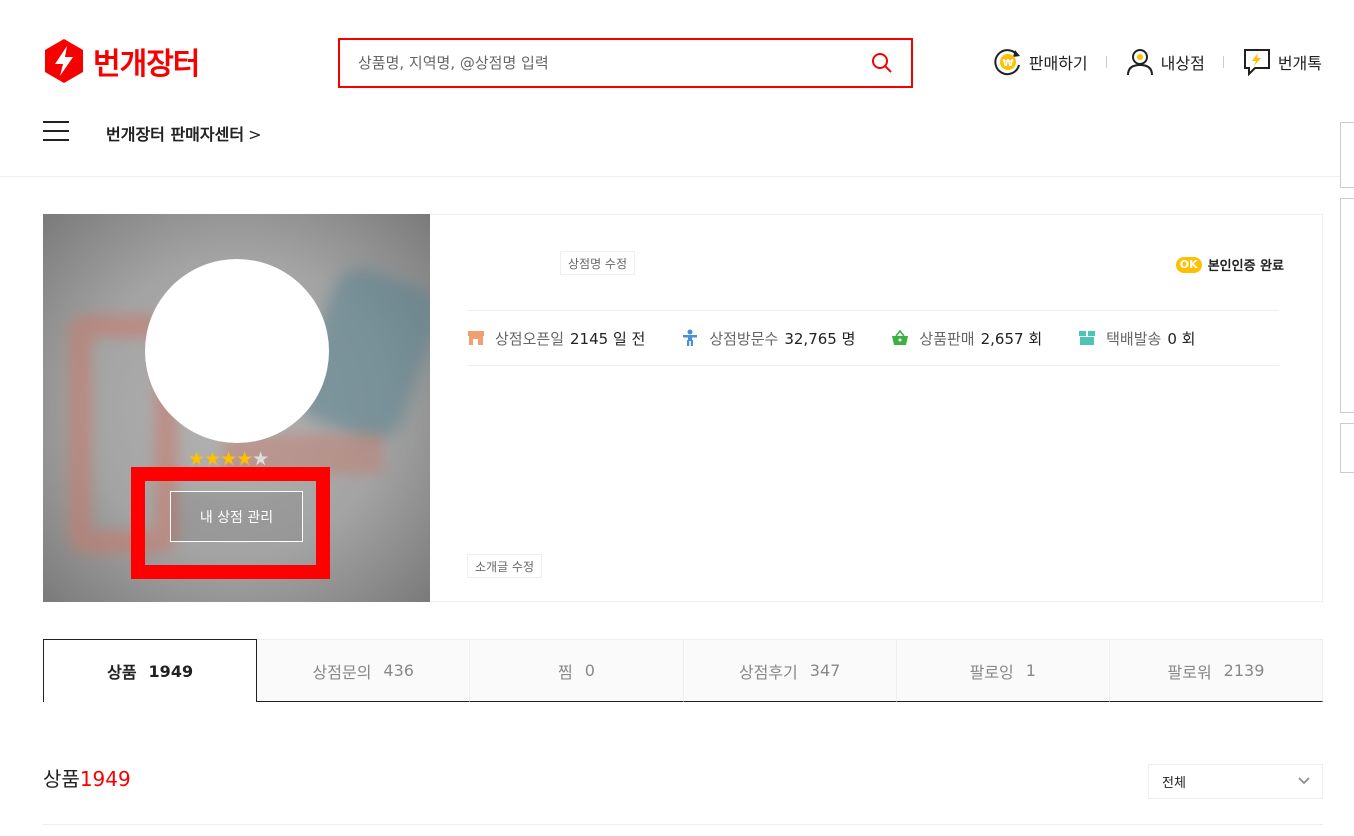  I want to click on section-count: 1949, so click(105, 779).